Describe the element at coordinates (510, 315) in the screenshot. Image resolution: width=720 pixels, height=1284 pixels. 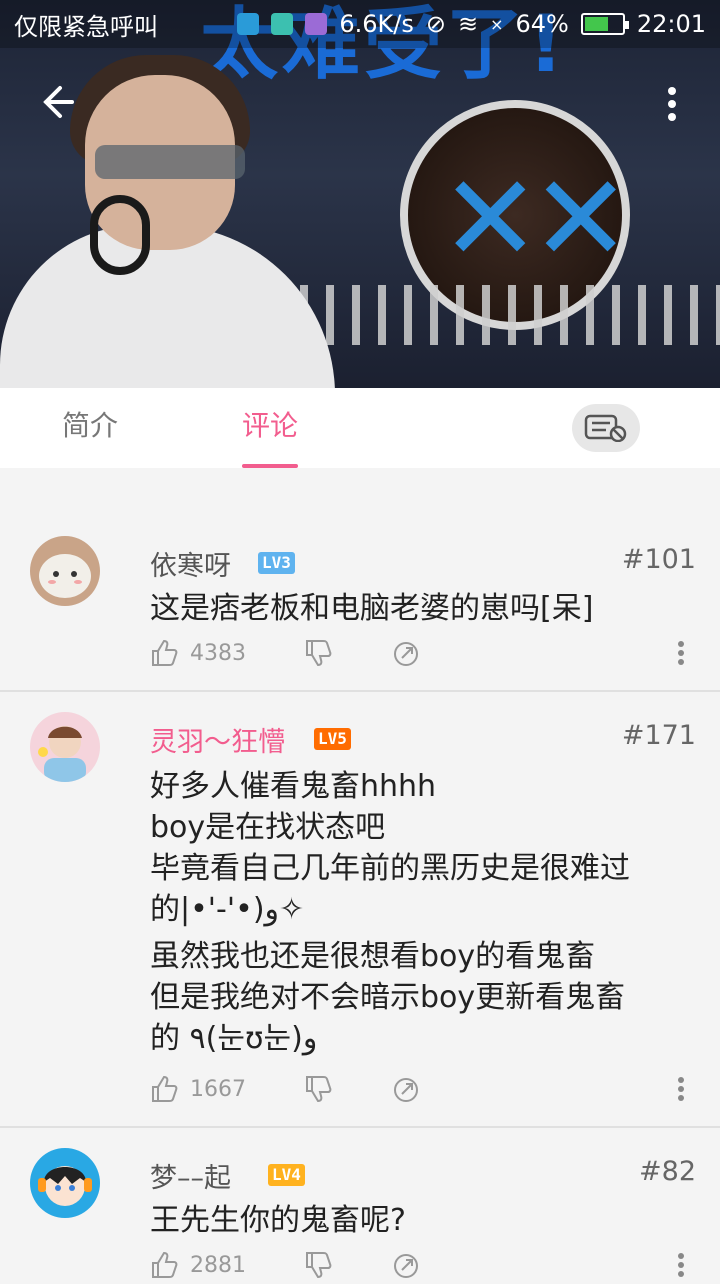
I see `video-spikes-graphic` at that location.